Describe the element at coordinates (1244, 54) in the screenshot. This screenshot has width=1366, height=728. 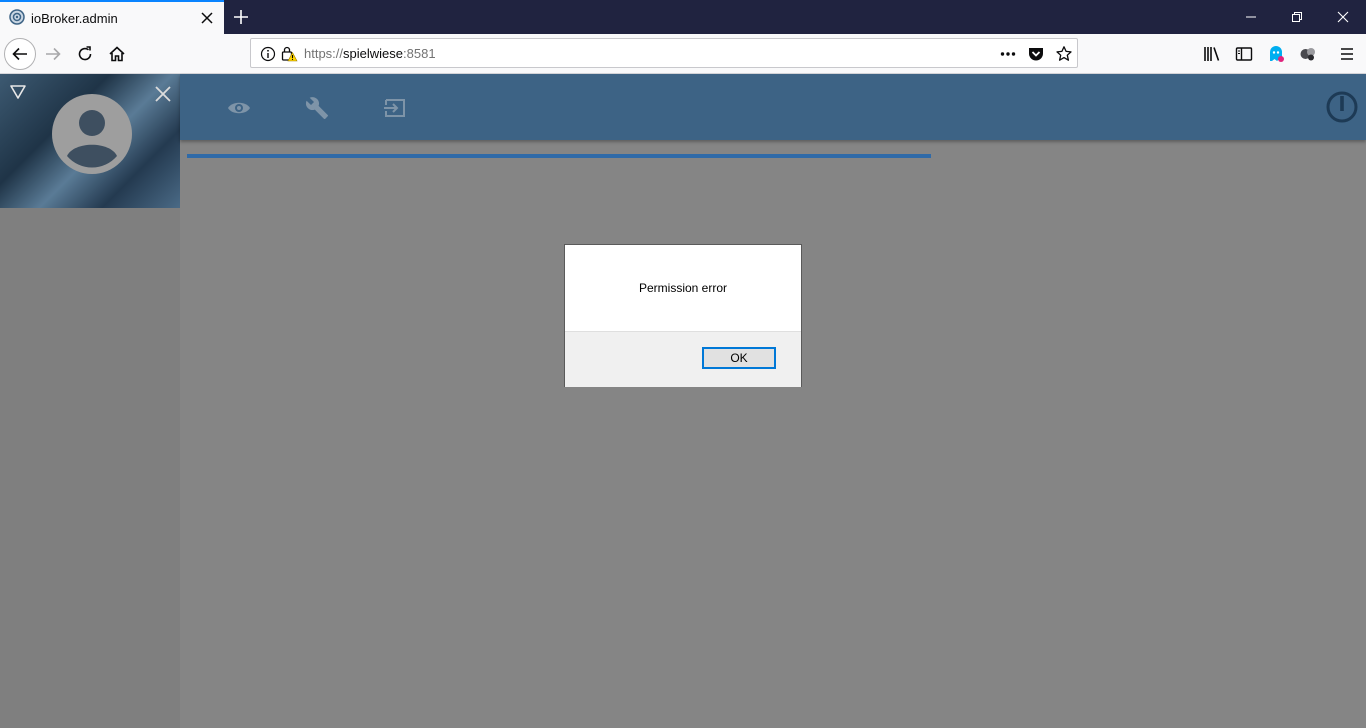
I see `sidebar-toggle-icon` at that location.